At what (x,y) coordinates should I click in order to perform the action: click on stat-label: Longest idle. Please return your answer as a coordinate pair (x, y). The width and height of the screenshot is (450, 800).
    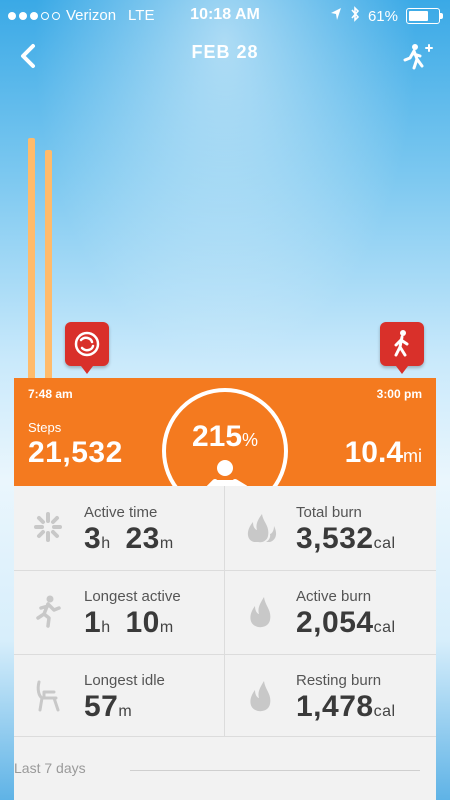
    Looking at the image, I should click on (124, 680).